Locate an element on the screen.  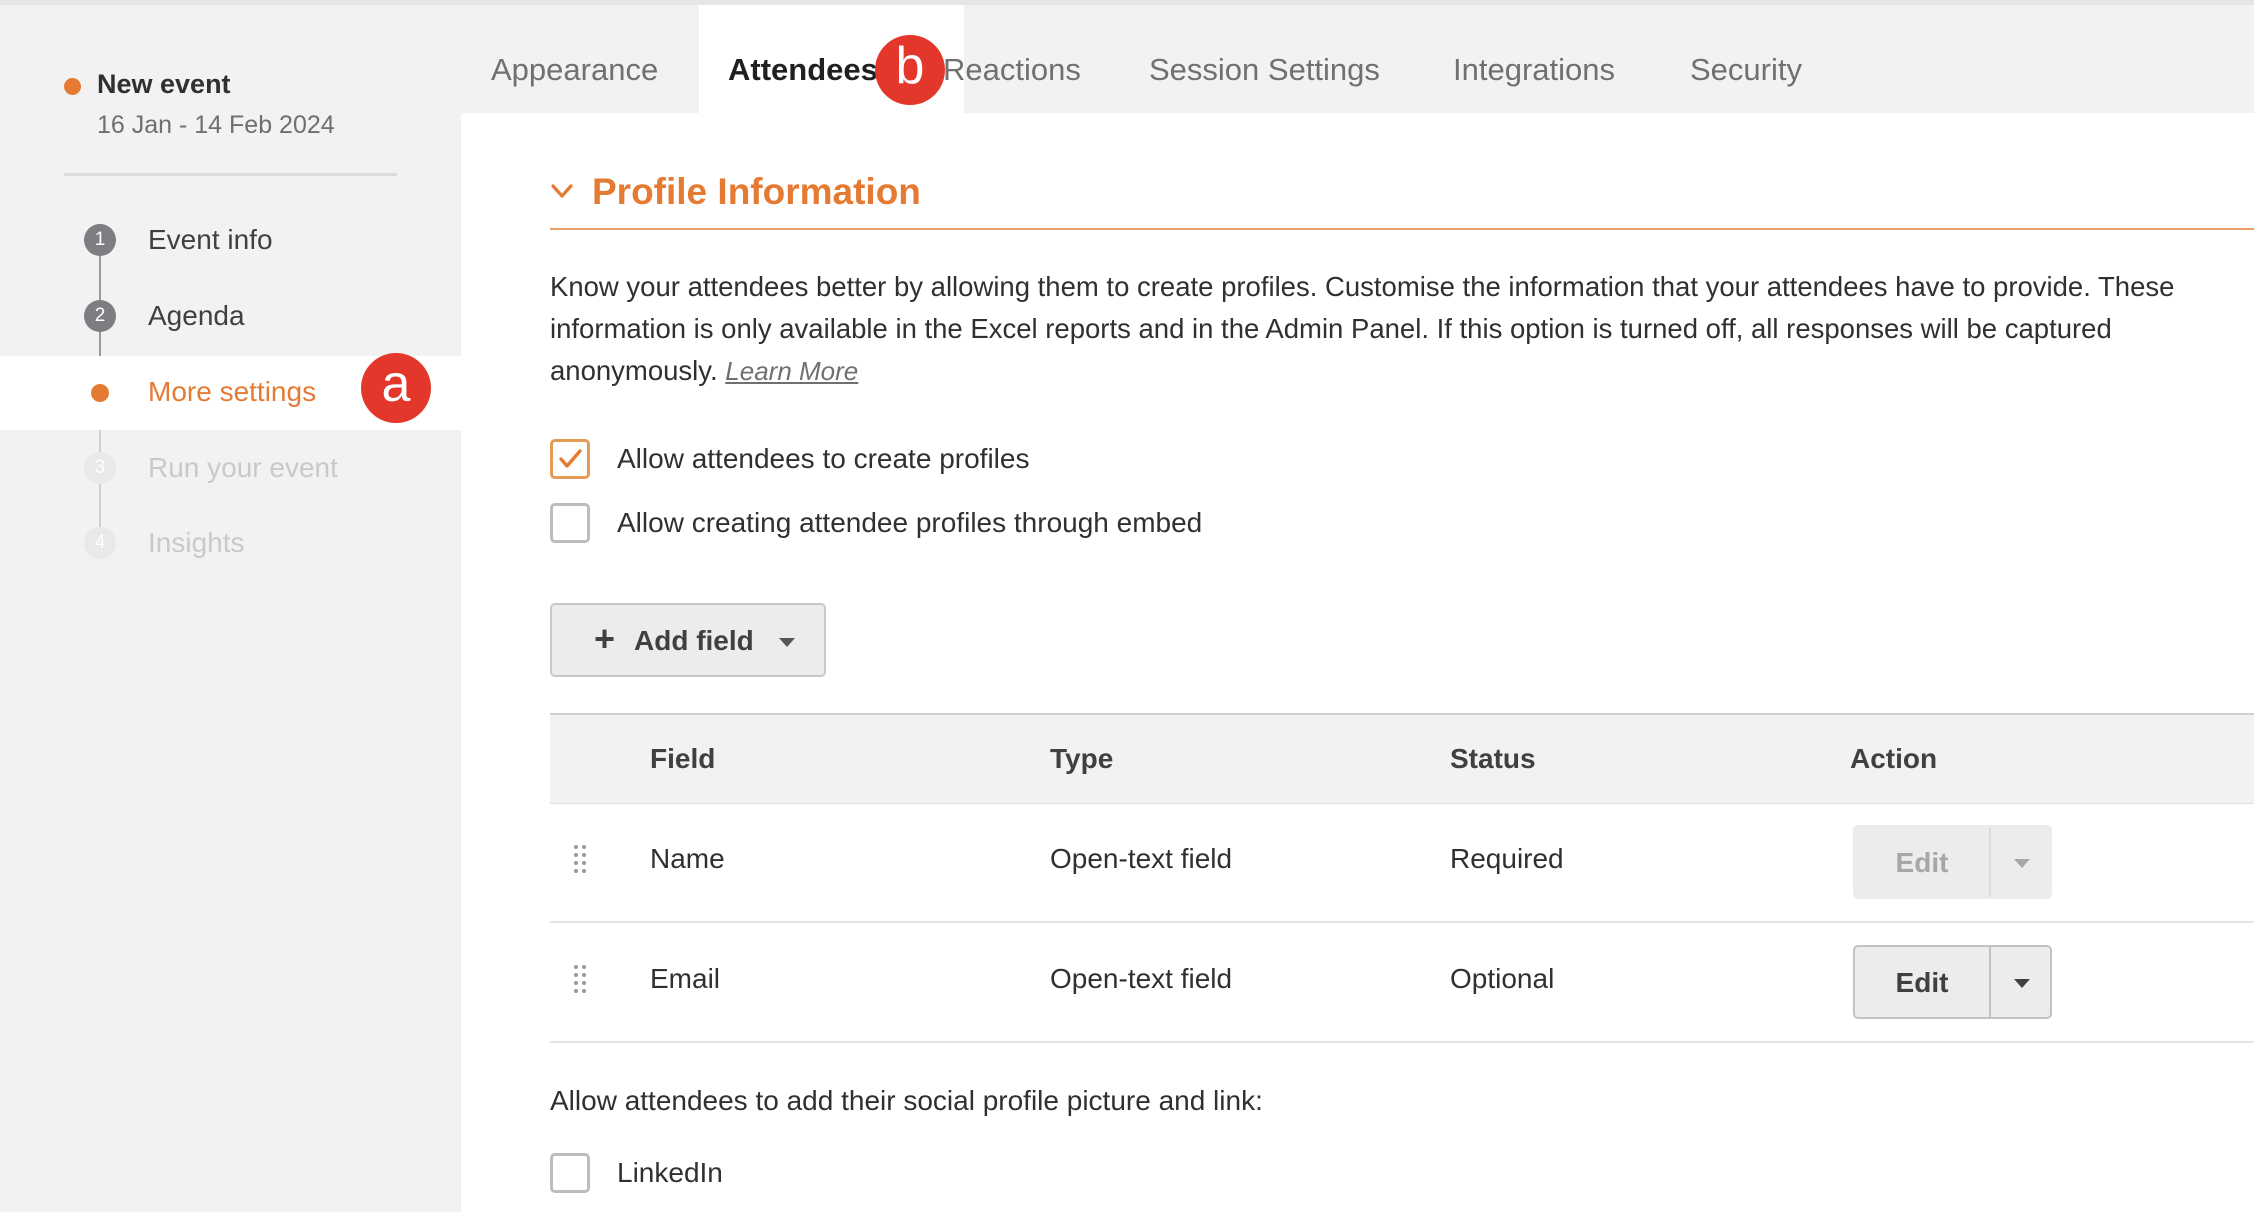
field-status: Optional is located at coordinates (1502, 978).